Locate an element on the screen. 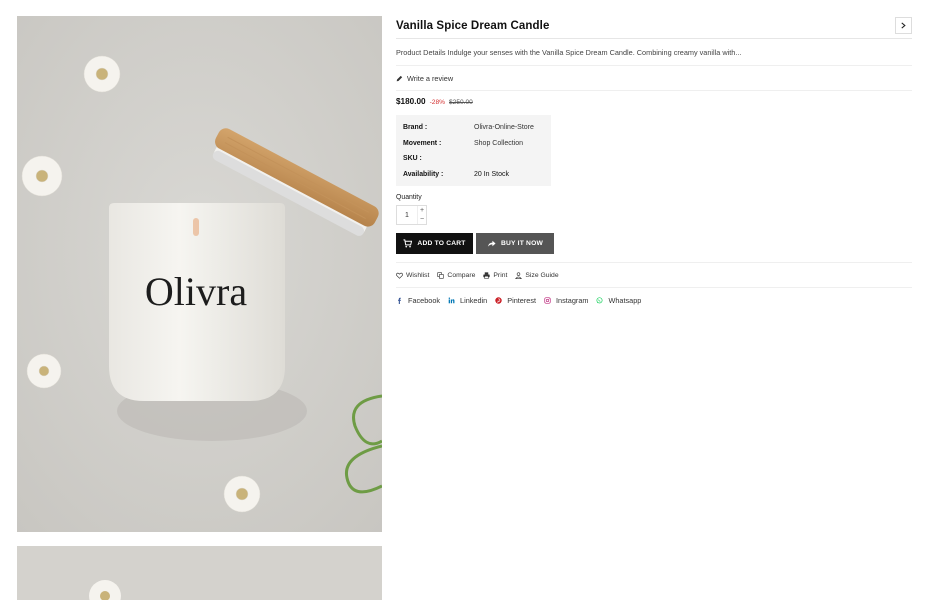 The width and height of the screenshot is (930, 600). title-row: Vanilla Spice Dream Candle is located at coordinates (654, 27).